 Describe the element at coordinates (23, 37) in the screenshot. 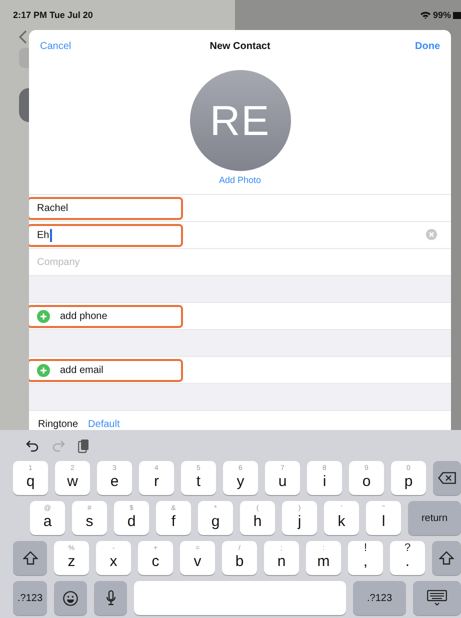

I see `back-chevron-icon` at that location.